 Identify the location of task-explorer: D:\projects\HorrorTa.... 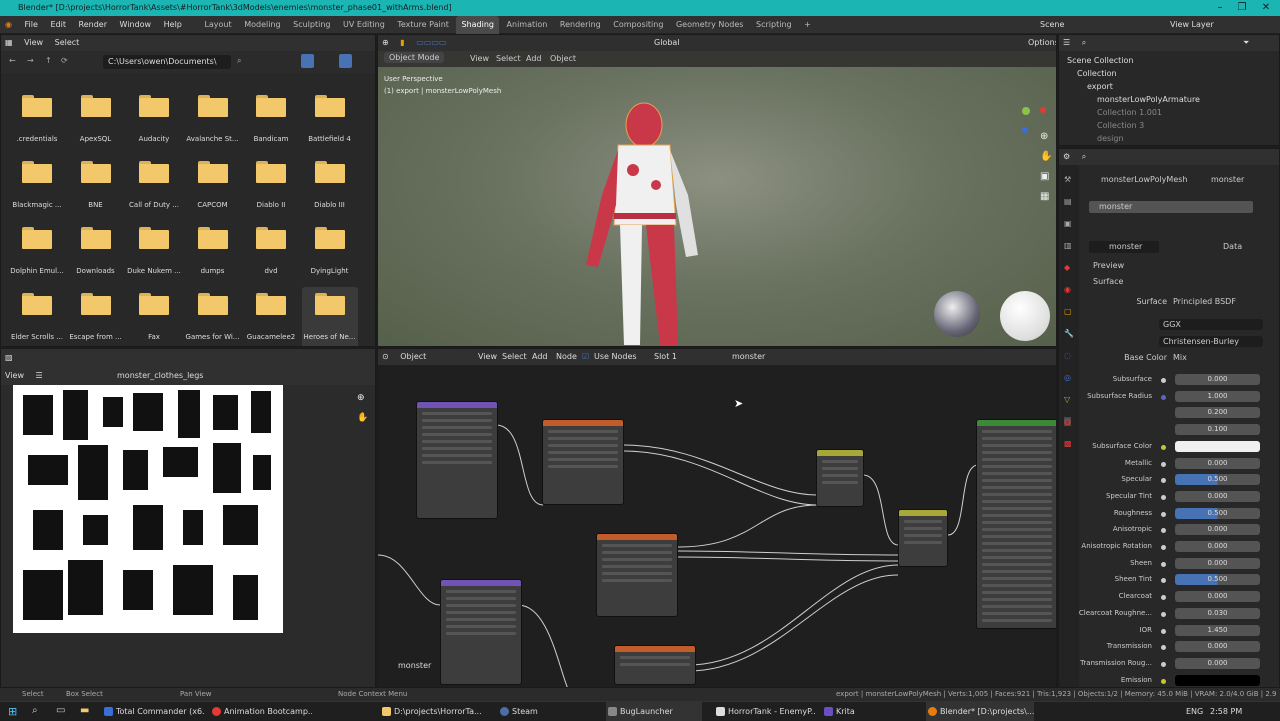
(434, 711).